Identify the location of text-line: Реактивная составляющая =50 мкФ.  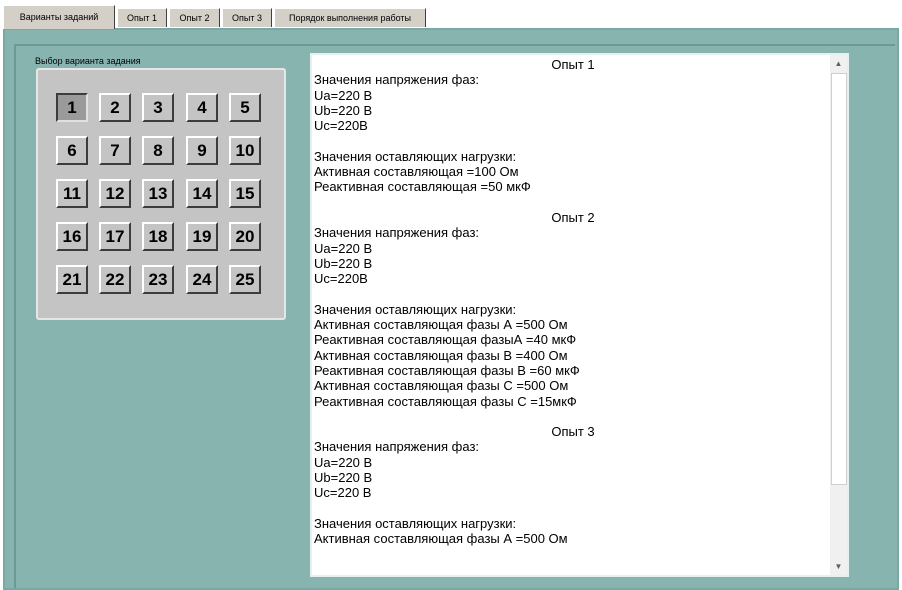
(422, 187).